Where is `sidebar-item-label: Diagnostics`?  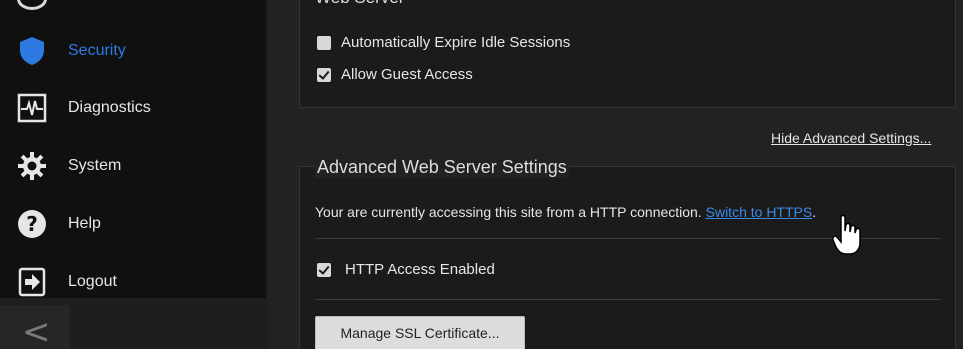
sidebar-item-label: Diagnostics is located at coordinates (109, 107).